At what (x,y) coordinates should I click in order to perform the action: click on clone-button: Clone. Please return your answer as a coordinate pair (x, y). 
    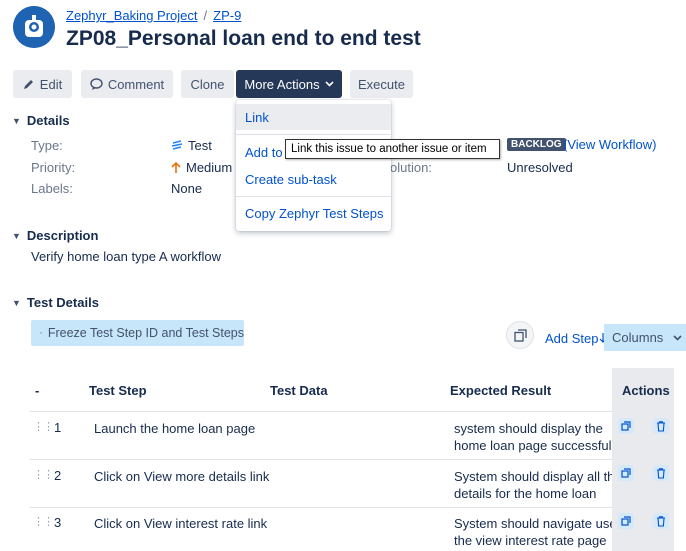
    Looking at the image, I should click on (207, 84).